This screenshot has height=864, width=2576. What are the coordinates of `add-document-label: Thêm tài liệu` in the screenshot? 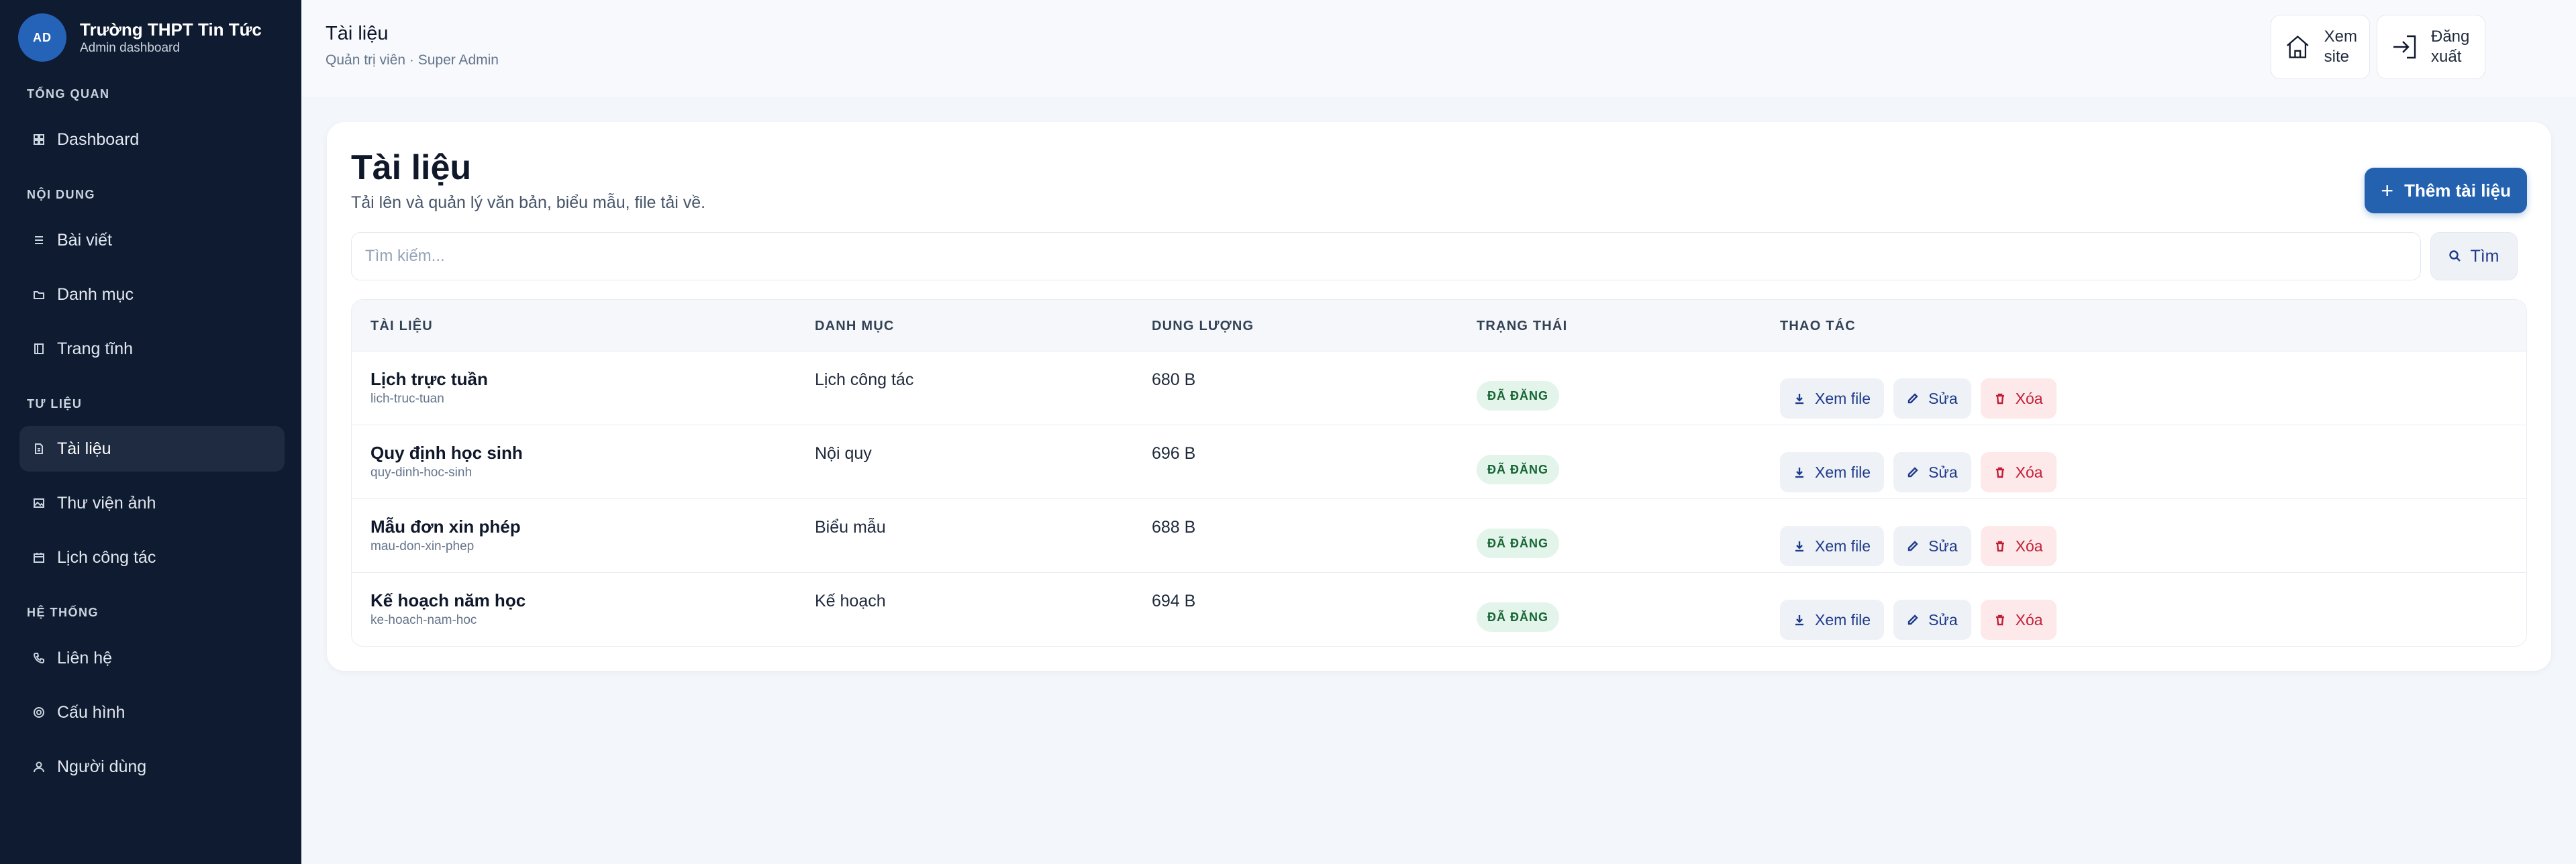 It's located at (2457, 190).